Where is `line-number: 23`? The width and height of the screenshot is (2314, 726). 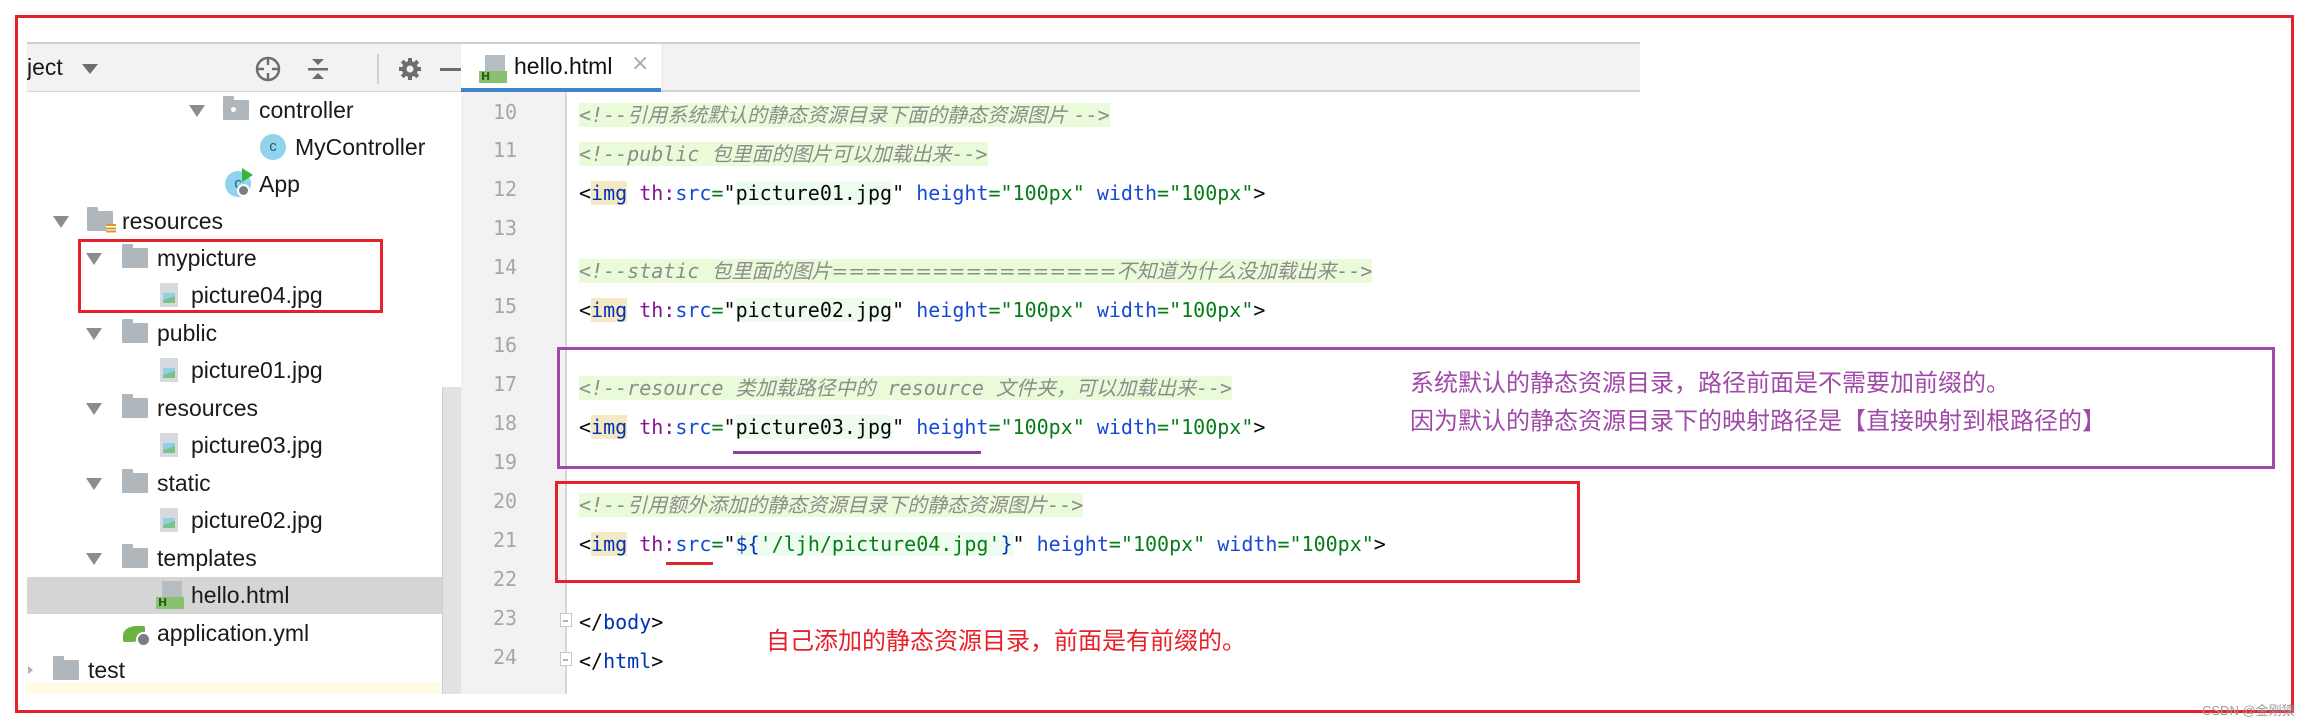
line-number: 23 is located at coordinates (505, 618).